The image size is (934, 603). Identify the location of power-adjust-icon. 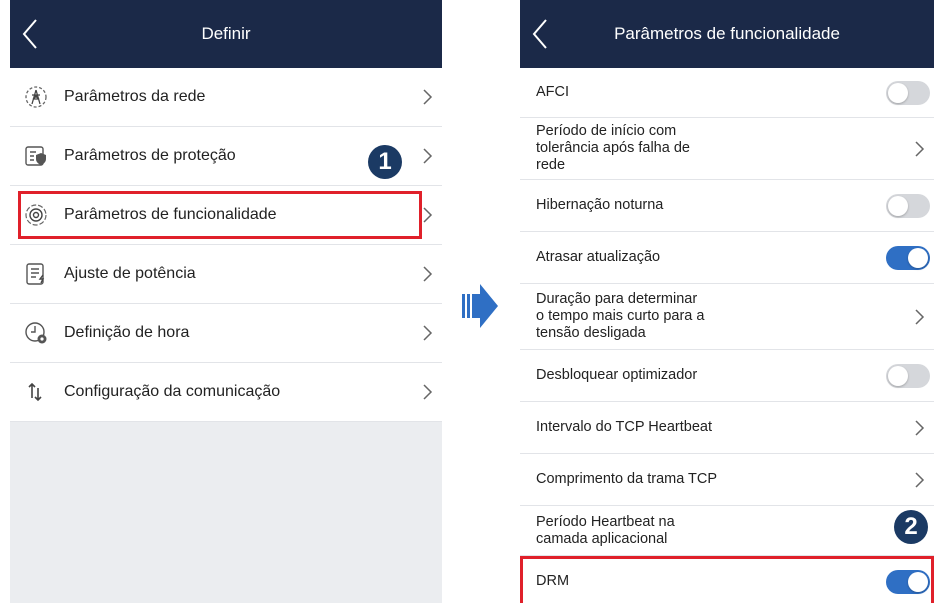
(35, 274).